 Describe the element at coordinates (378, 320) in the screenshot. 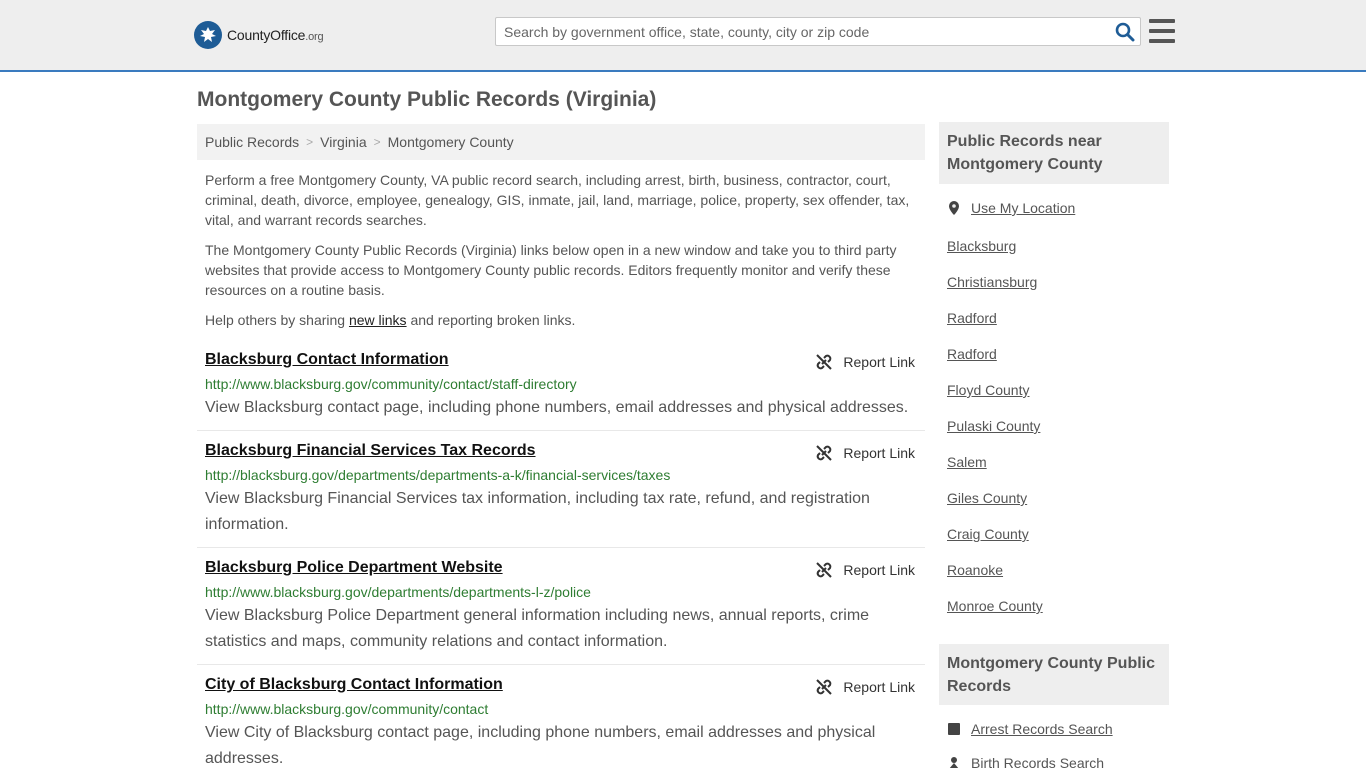

I see `new-links-link: new links` at that location.